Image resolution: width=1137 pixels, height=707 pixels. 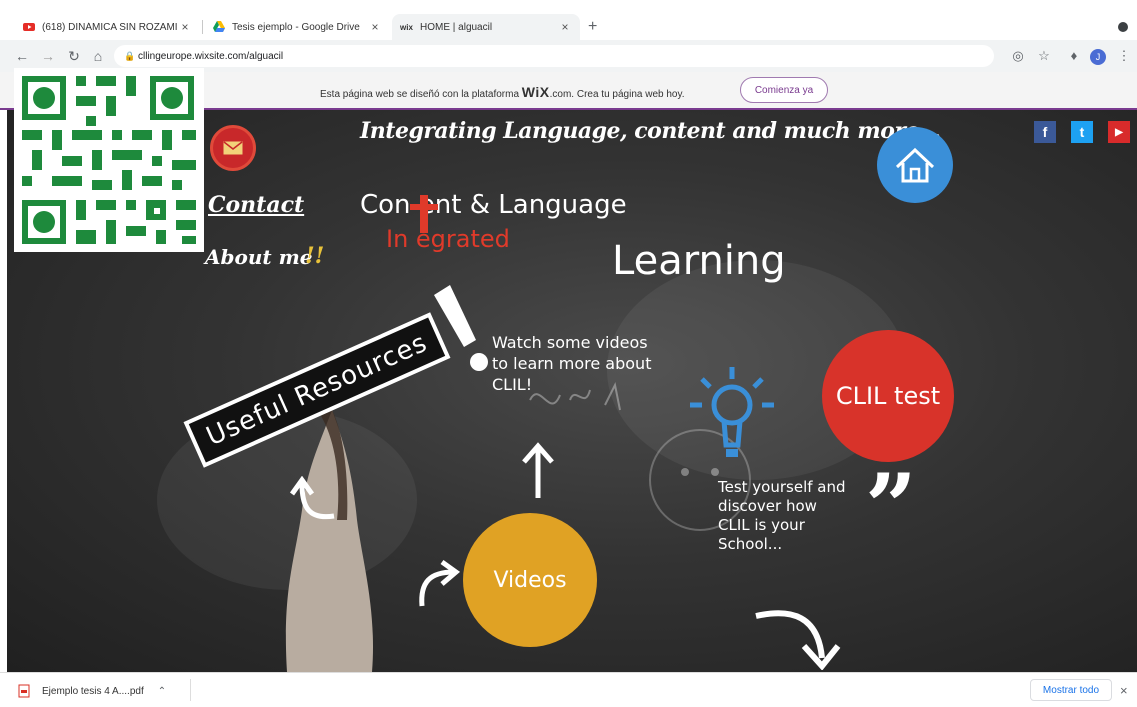 What do you see at coordinates (24, 691) in the screenshot?
I see `pdf-file-icon` at bounding box center [24, 691].